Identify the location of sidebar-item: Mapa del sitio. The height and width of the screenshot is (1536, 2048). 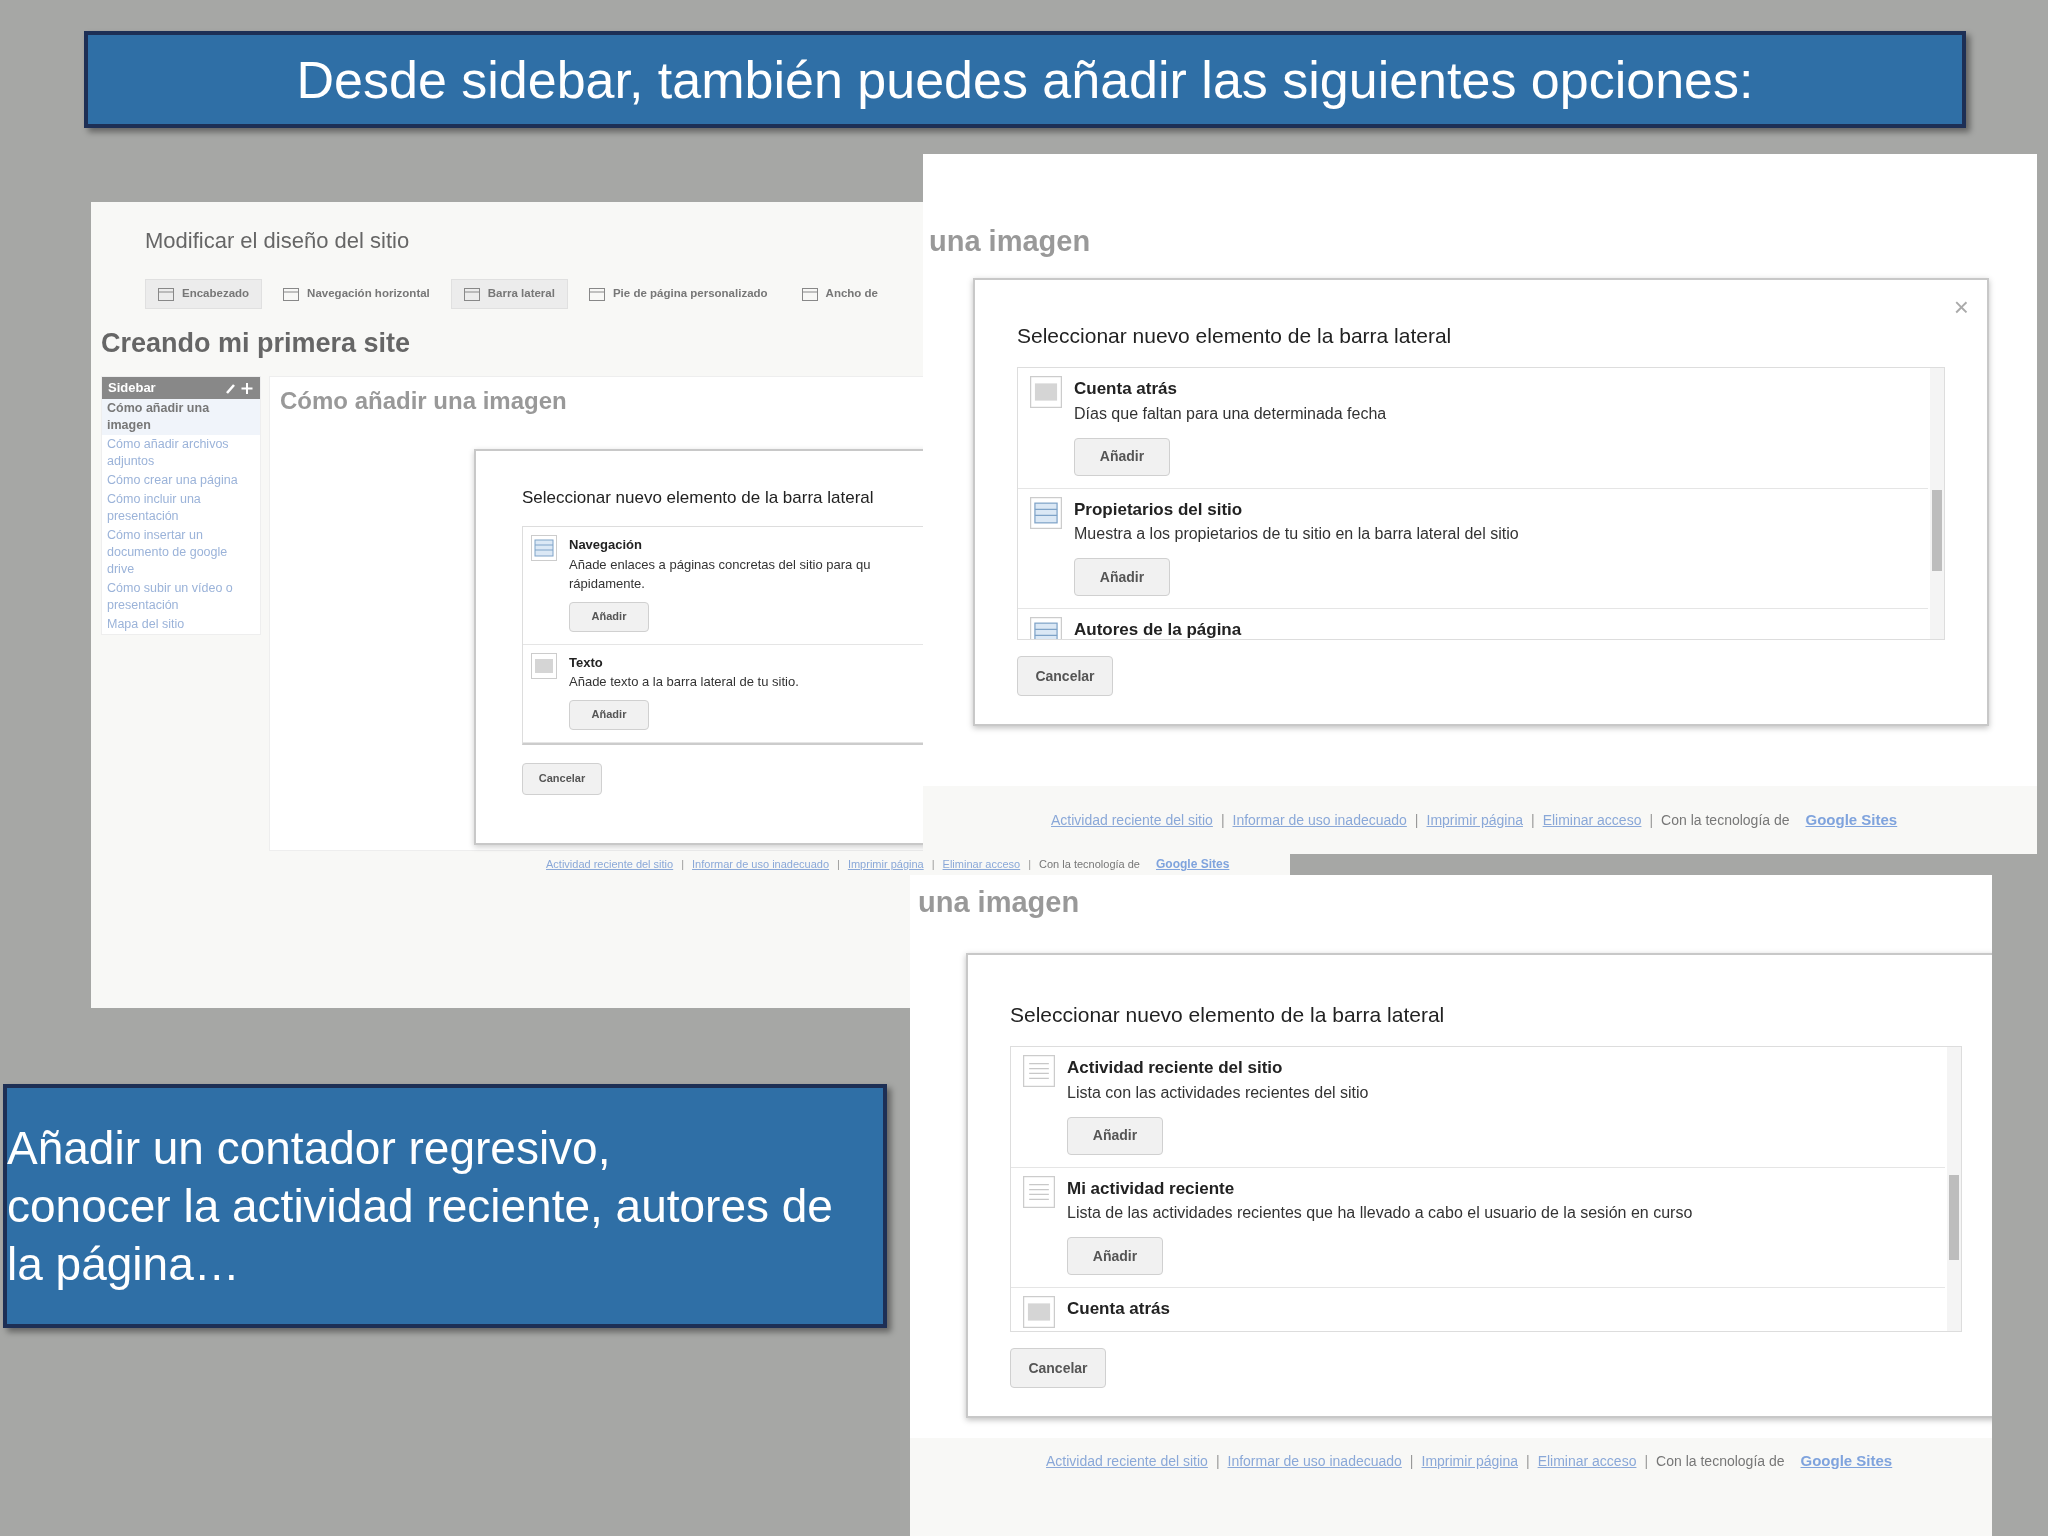
(181, 624).